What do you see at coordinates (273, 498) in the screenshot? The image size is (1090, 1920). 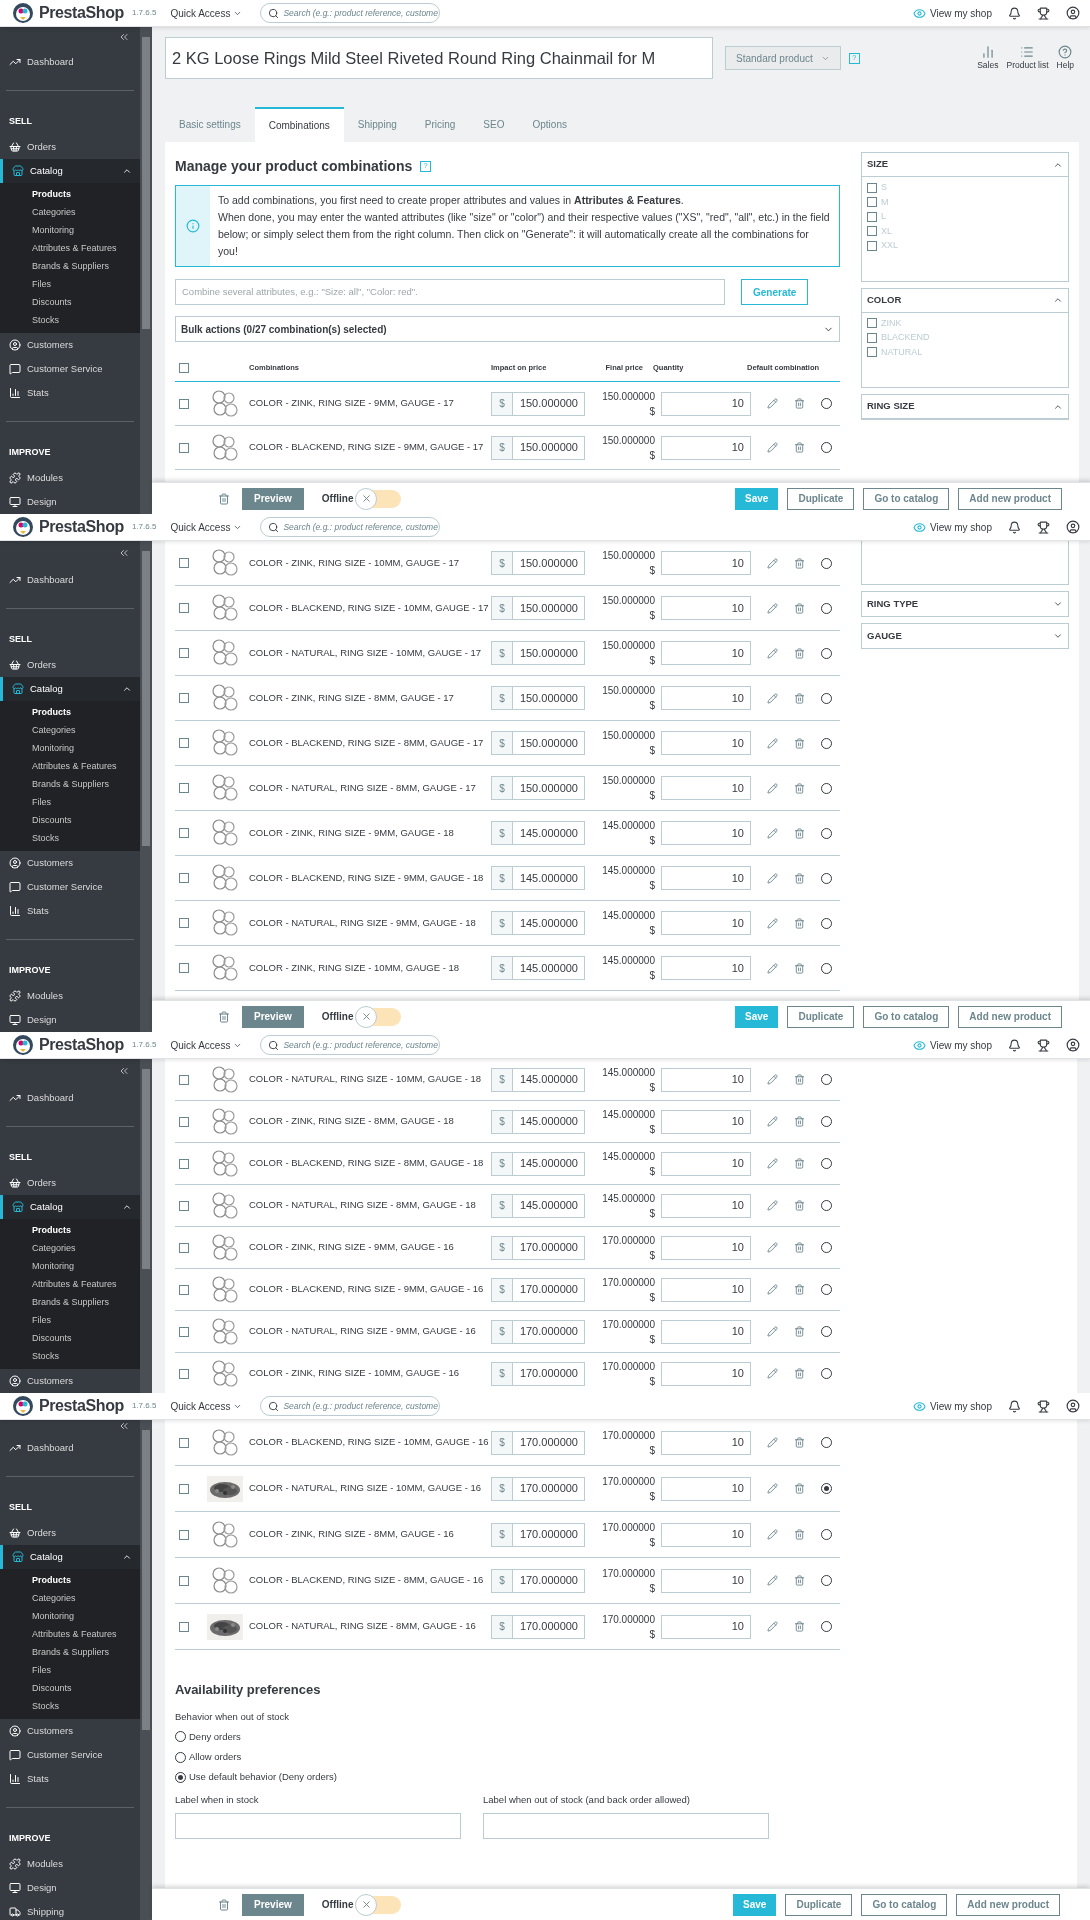 I see `preview-button: Preview` at bounding box center [273, 498].